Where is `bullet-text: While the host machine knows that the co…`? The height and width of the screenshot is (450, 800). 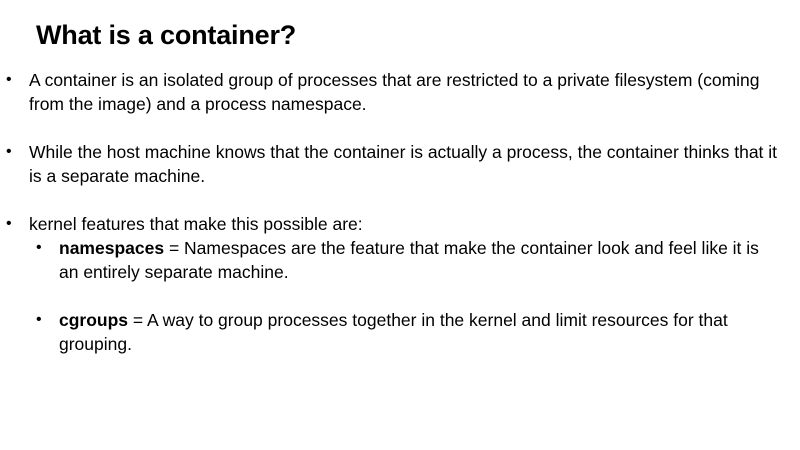 bullet-text: While the host machine knows that the co… is located at coordinates (403, 164).